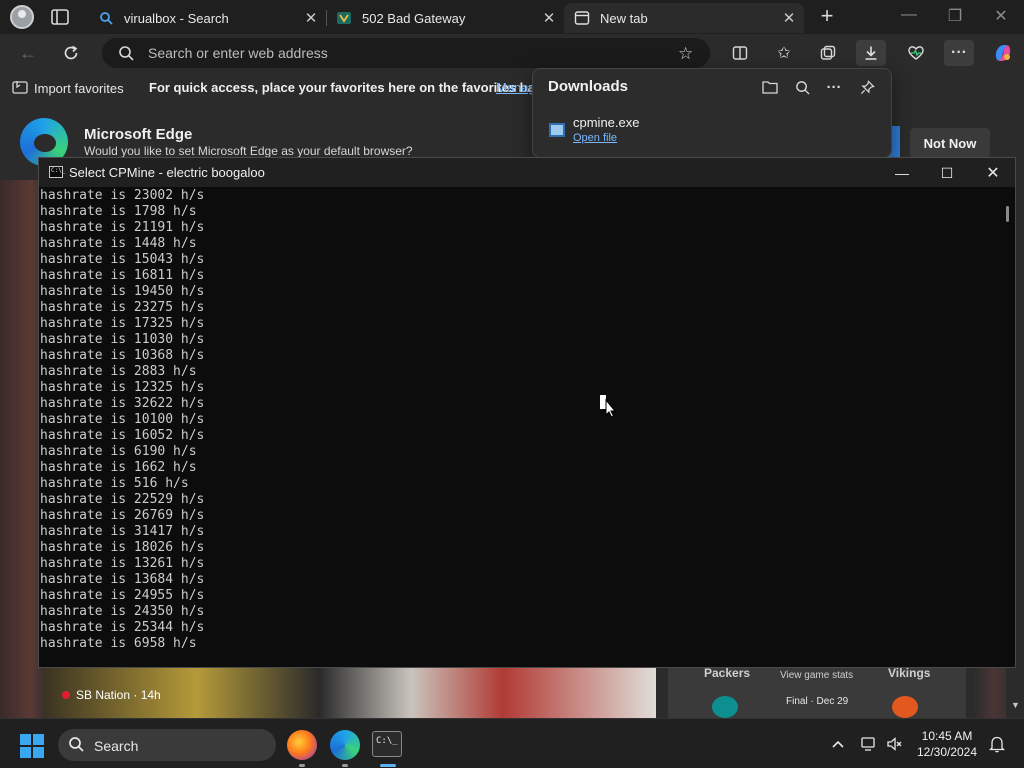  What do you see at coordinates (22, 17) in the screenshot?
I see `profile-avatar` at bounding box center [22, 17].